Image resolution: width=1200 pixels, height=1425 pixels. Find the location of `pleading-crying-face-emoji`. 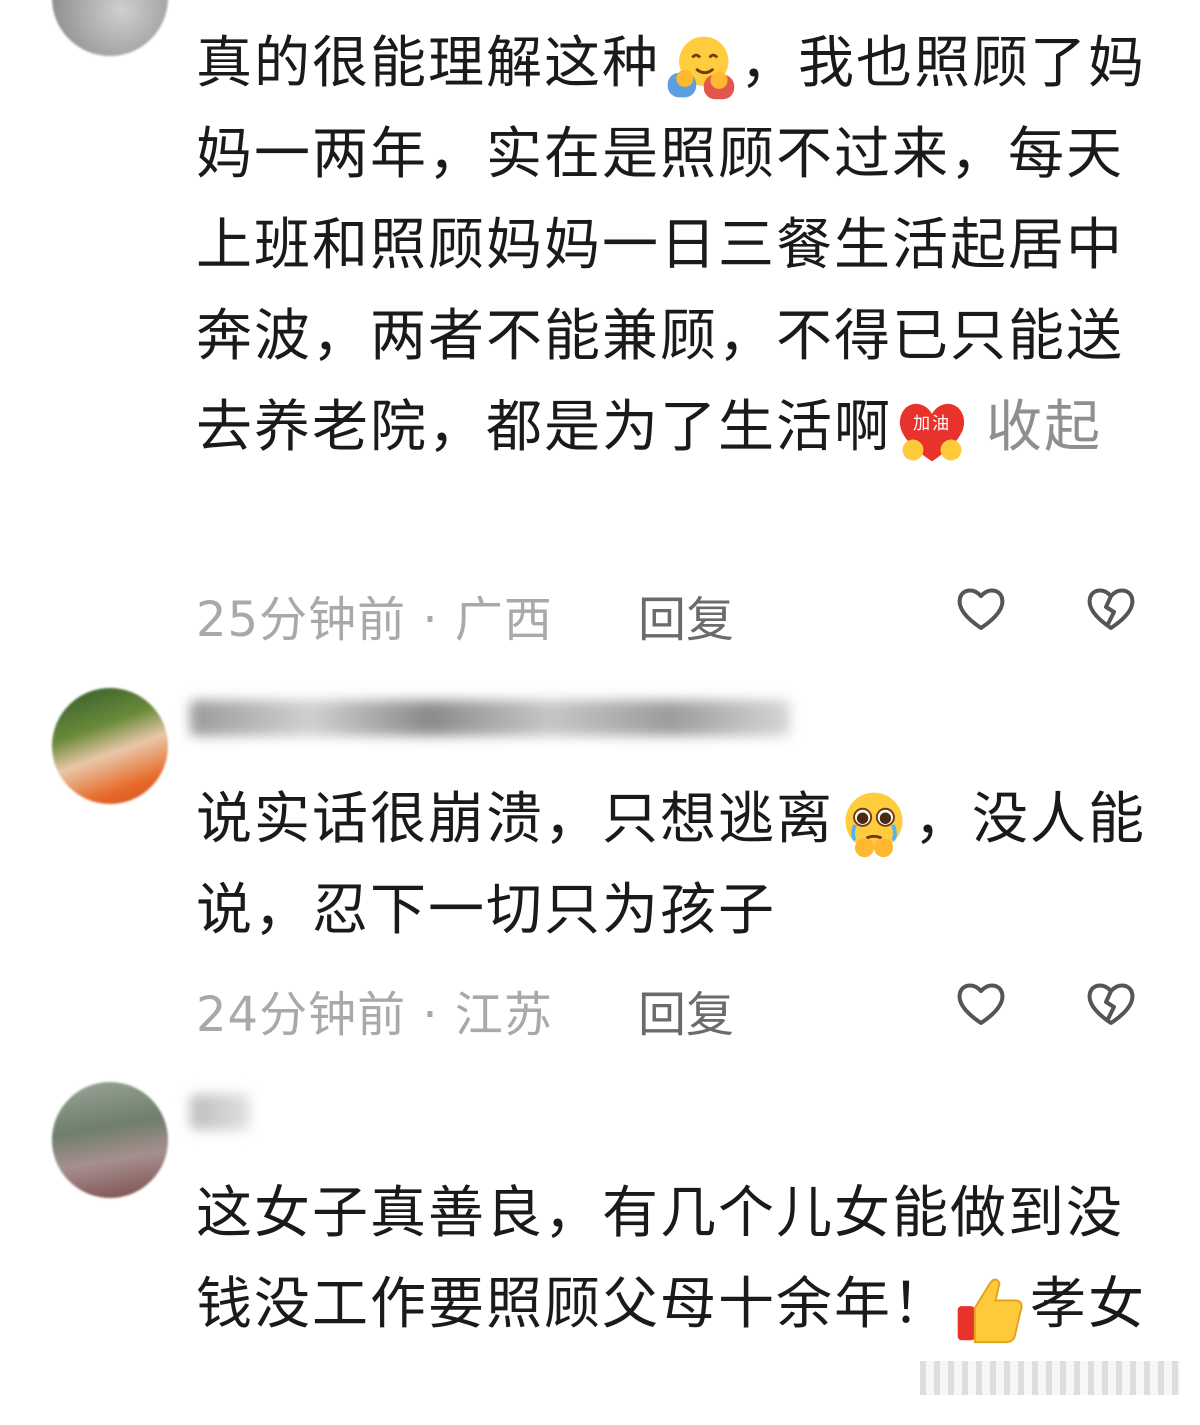

pleading-crying-face-emoji is located at coordinates (874, 825).